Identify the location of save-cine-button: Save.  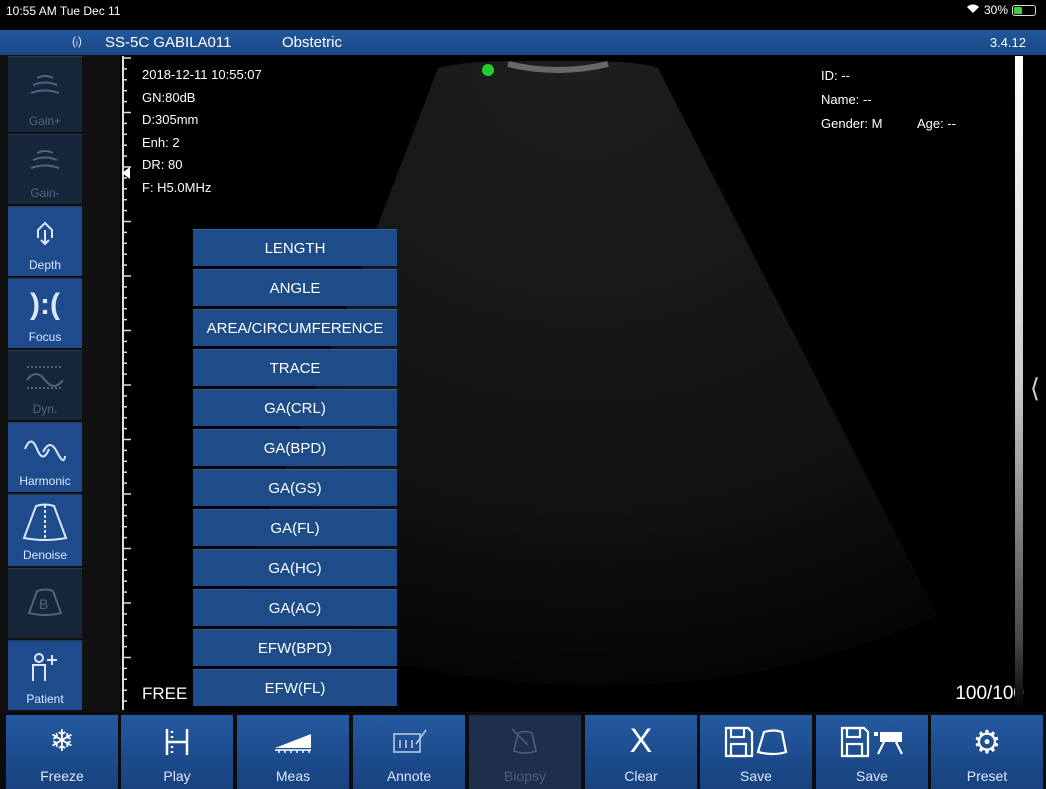
(872, 752).